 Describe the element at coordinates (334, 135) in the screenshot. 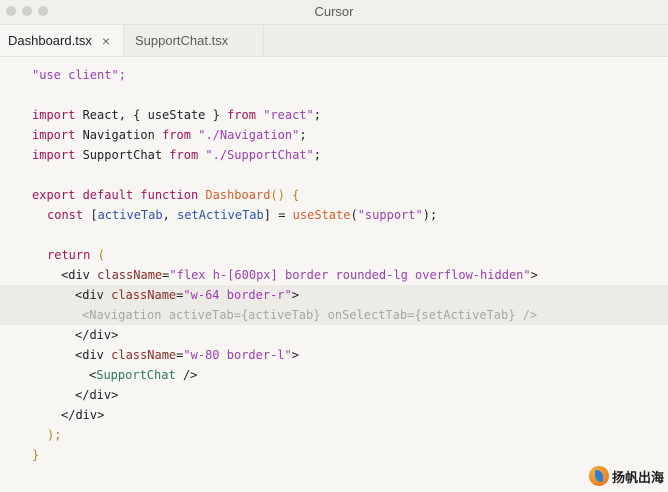

I see `code-line: import Navigation from "./Navigation";` at that location.